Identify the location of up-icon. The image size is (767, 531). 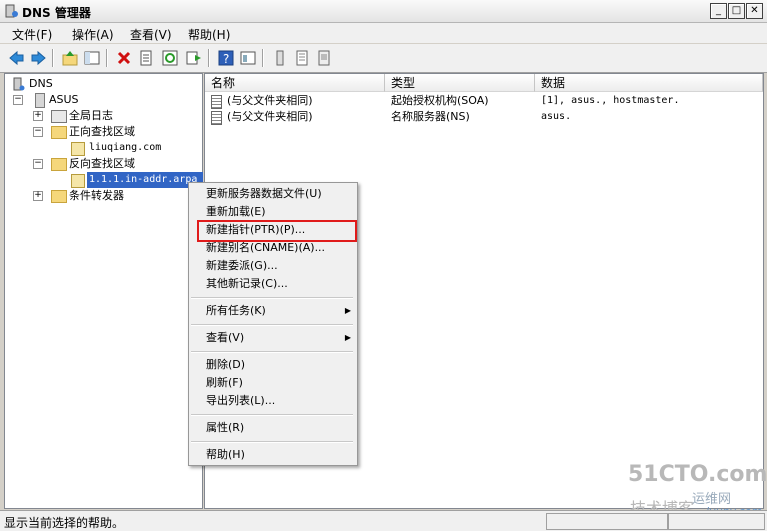
(70, 58).